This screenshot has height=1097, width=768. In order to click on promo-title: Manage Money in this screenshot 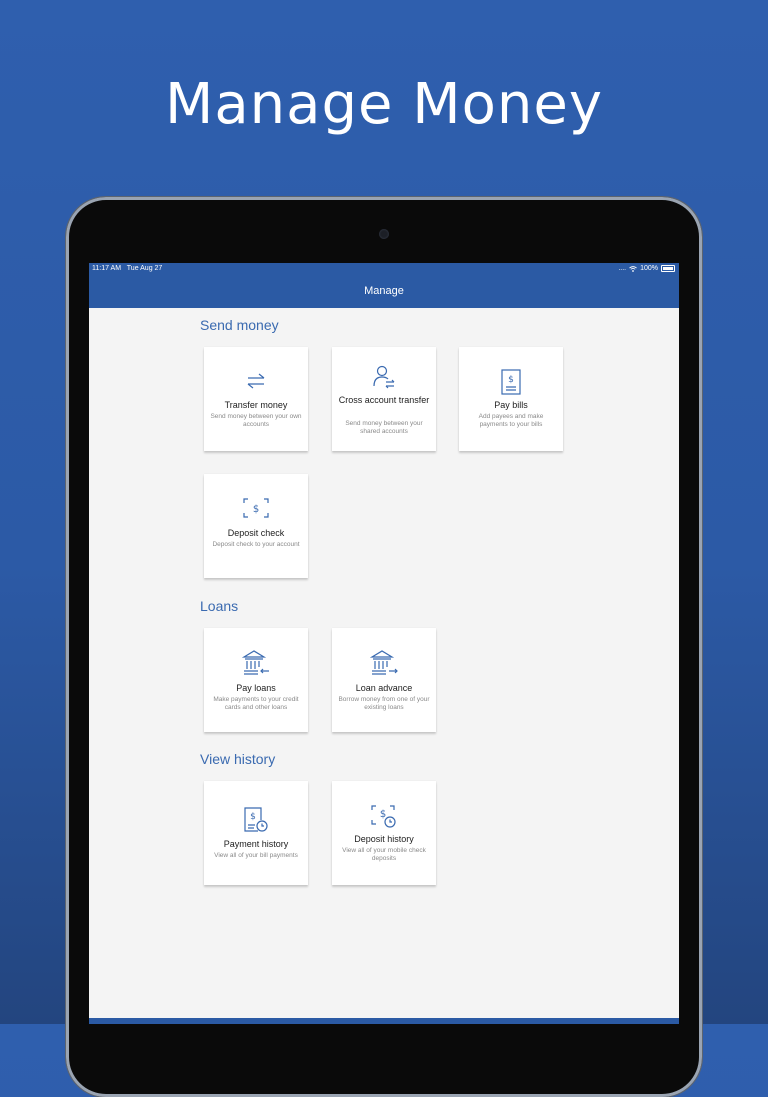, I will do `click(384, 104)`.